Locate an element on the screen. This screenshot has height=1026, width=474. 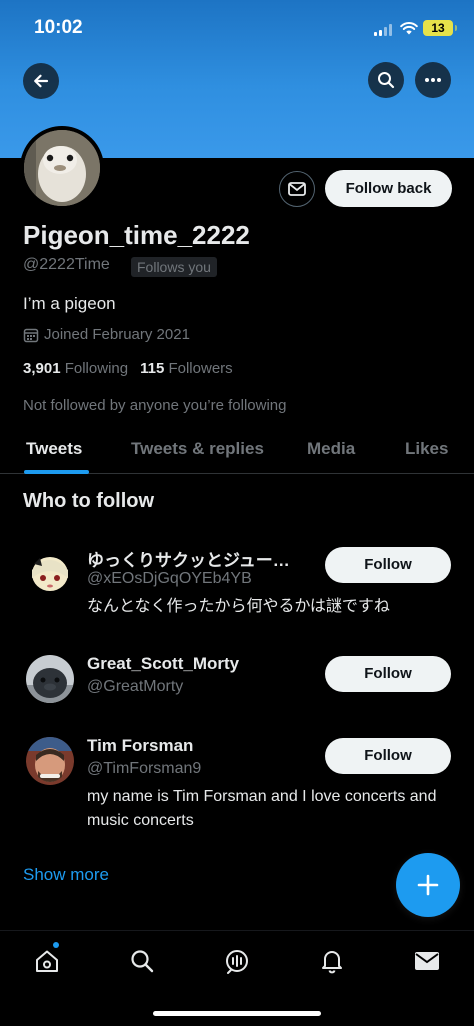
suggestion-handle: @GreatMorty is located at coordinates (135, 686).